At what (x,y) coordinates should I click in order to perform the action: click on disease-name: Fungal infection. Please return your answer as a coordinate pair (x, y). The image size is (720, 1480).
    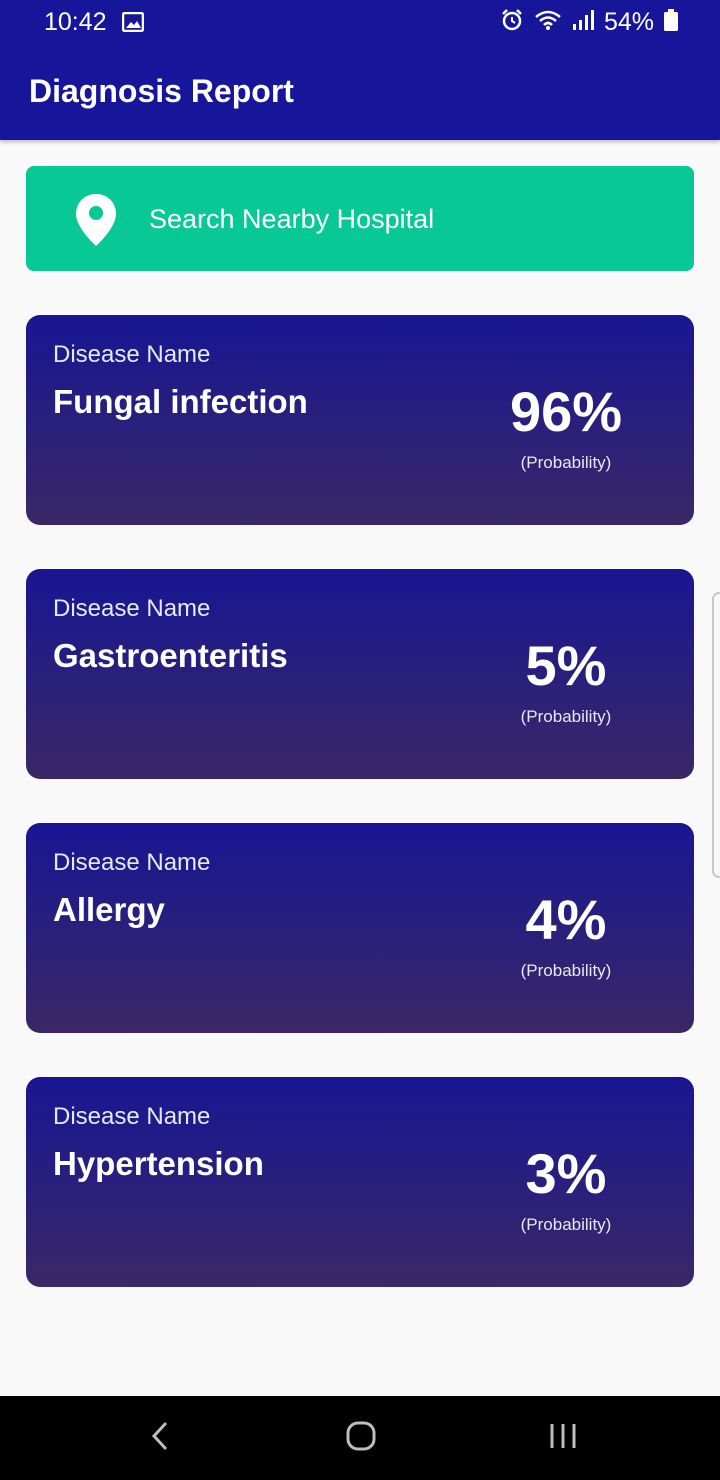
    Looking at the image, I should click on (180, 401).